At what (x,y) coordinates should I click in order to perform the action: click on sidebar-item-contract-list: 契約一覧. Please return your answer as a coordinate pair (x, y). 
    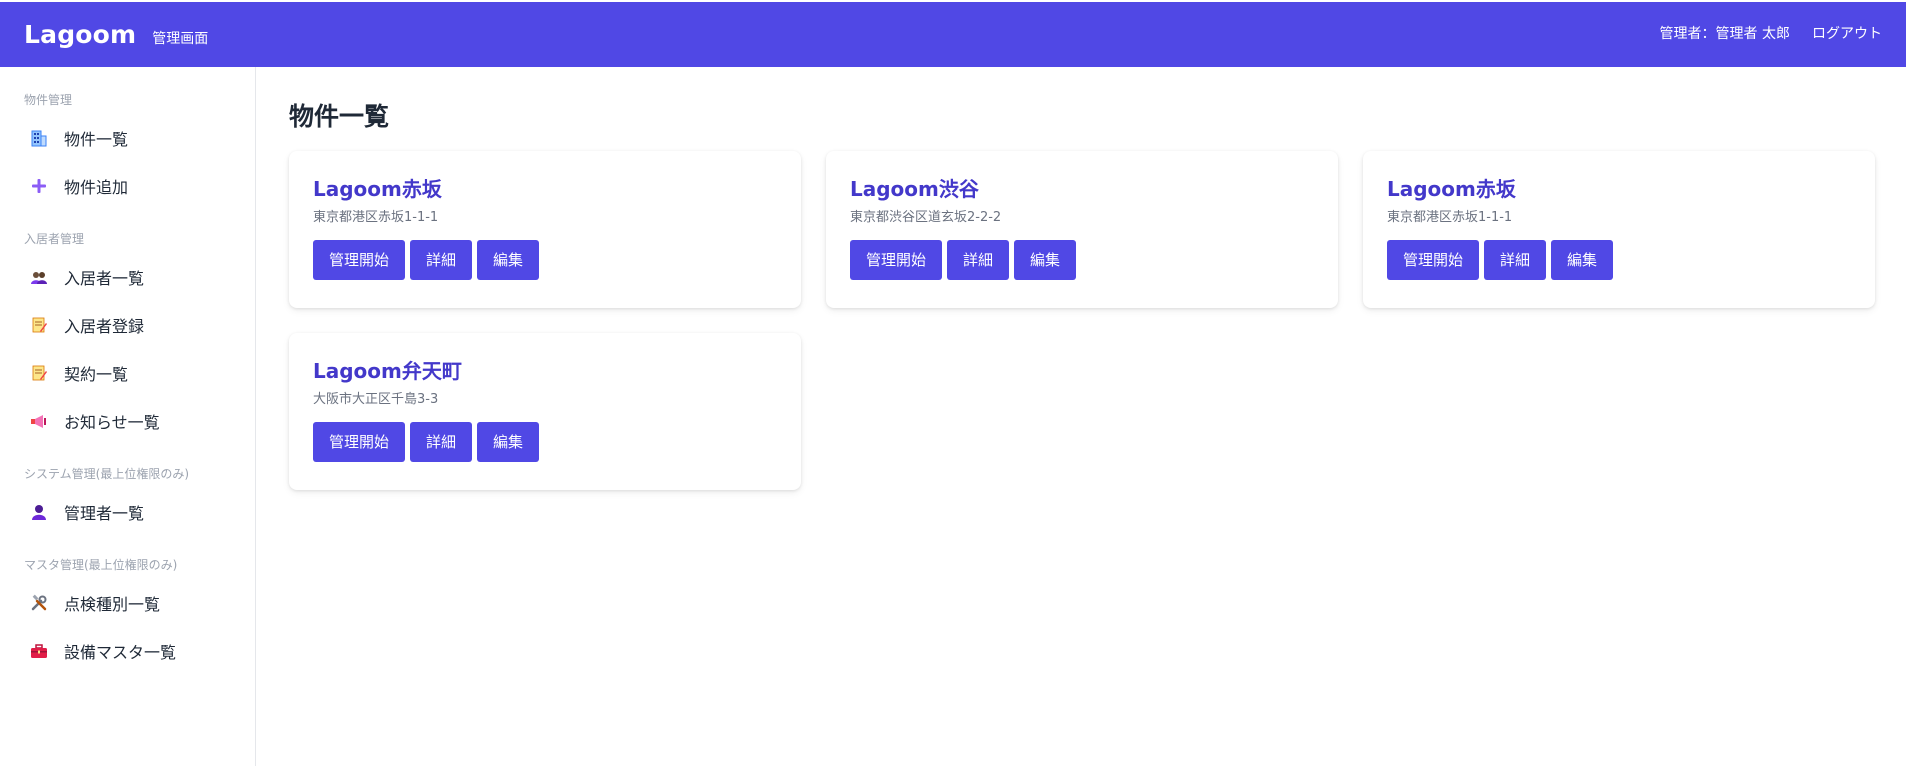
    Looking at the image, I should click on (127, 373).